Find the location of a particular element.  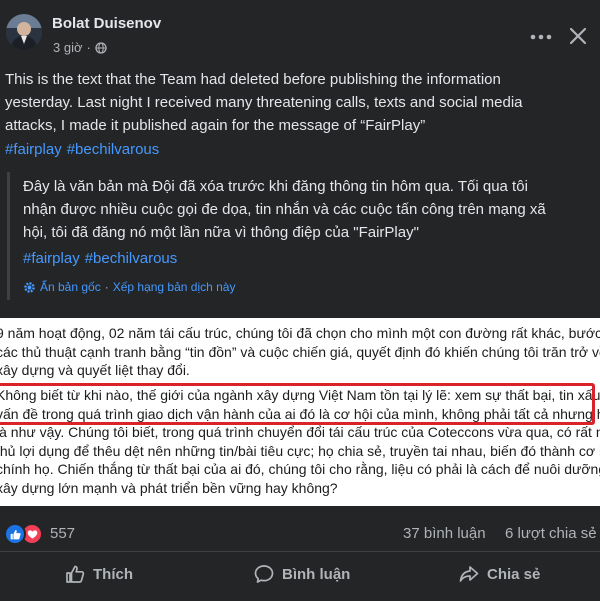

share-button: Chia sẻ is located at coordinates (499, 574).